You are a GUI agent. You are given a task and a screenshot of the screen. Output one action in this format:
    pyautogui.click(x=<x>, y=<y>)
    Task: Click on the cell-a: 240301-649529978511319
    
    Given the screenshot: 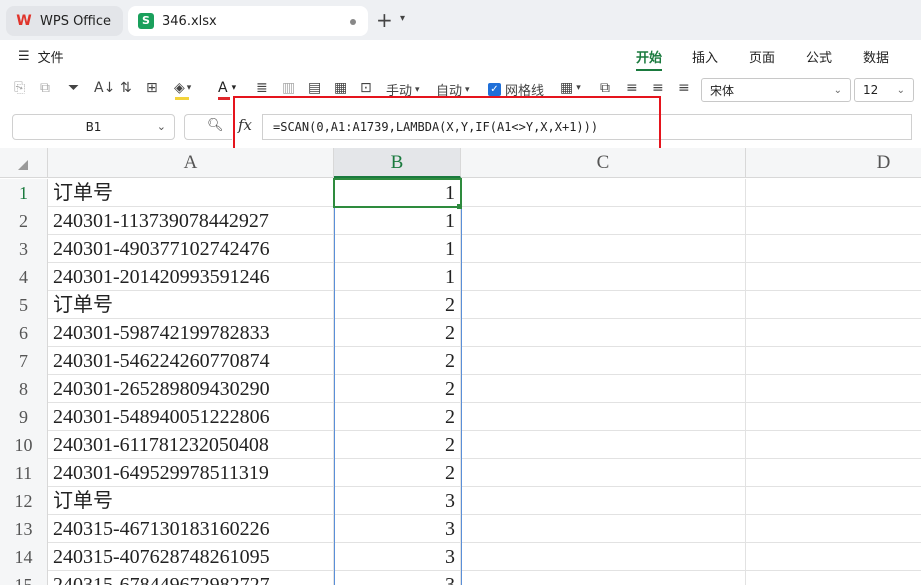 What is the action you would take?
    pyautogui.click(x=191, y=473)
    